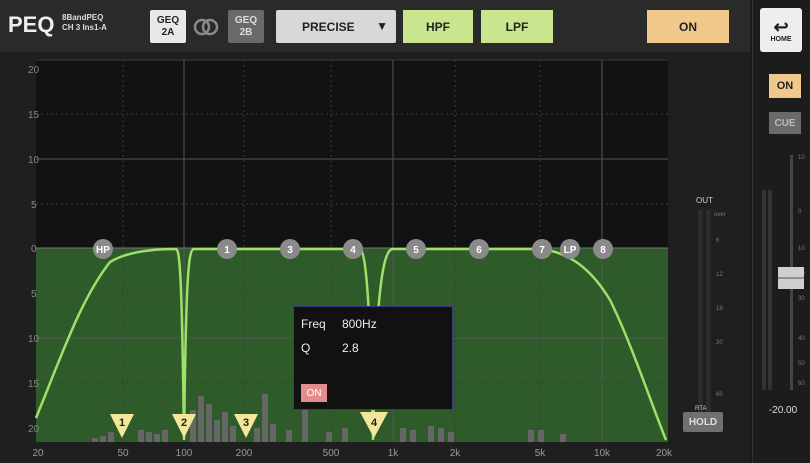  Describe the element at coordinates (206, 27) in the screenshot. I see `link-icon` at that location.